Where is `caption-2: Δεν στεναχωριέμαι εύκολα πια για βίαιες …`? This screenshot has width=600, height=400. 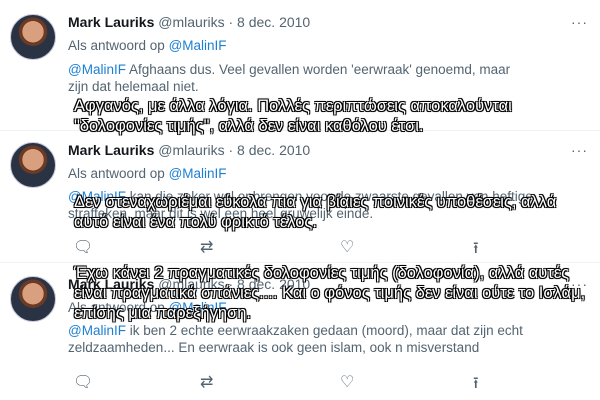
caption-2: Δεν στεναχωριέμαι εύκολα πια για βίαιες … is located at coordinates (315, 212).